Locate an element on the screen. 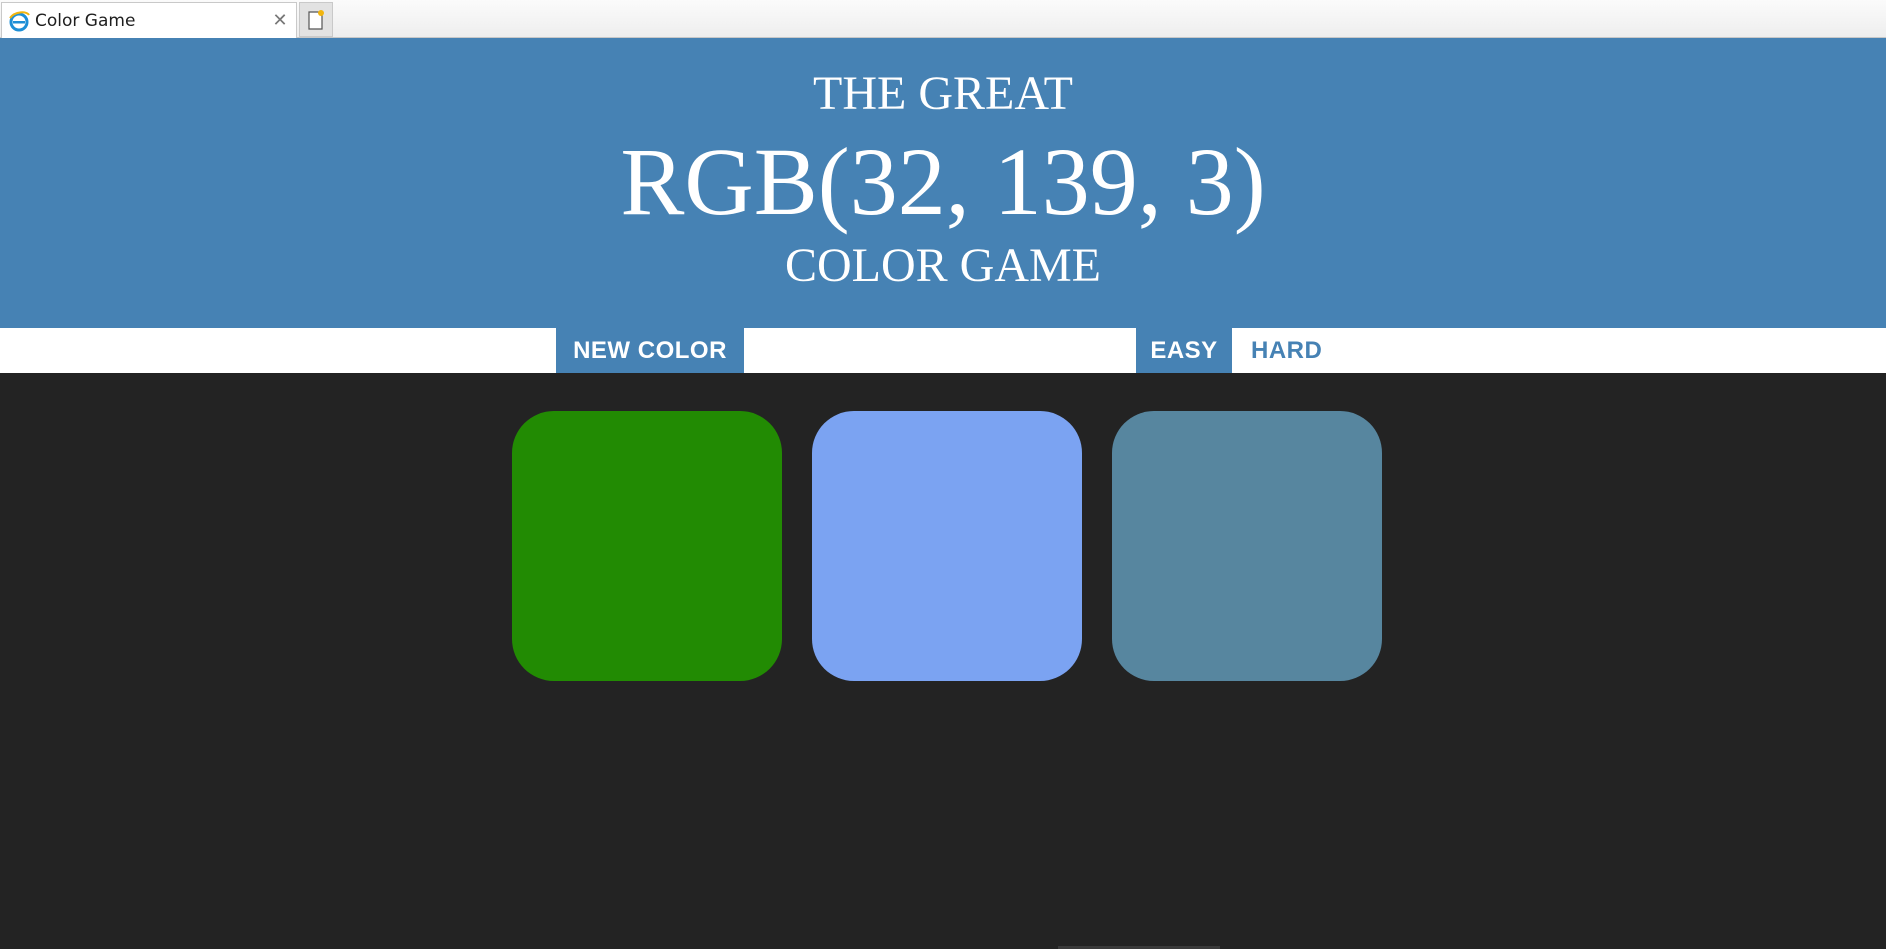 The image size is (1886, 949). new-tab-icon is located at coordinates (316, 19).